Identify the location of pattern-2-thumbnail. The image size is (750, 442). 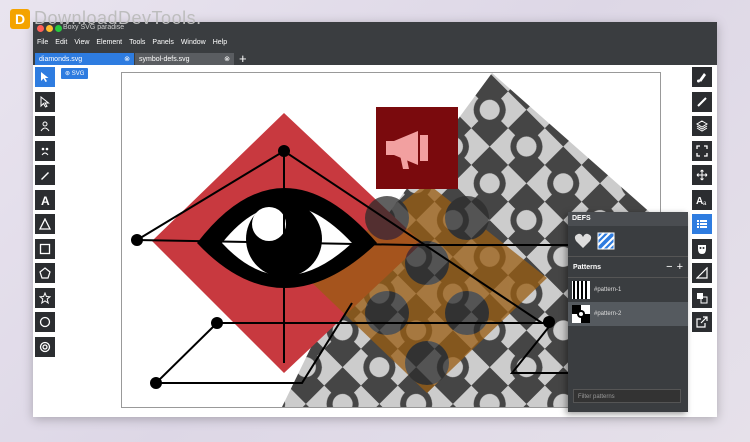
(581, 314).